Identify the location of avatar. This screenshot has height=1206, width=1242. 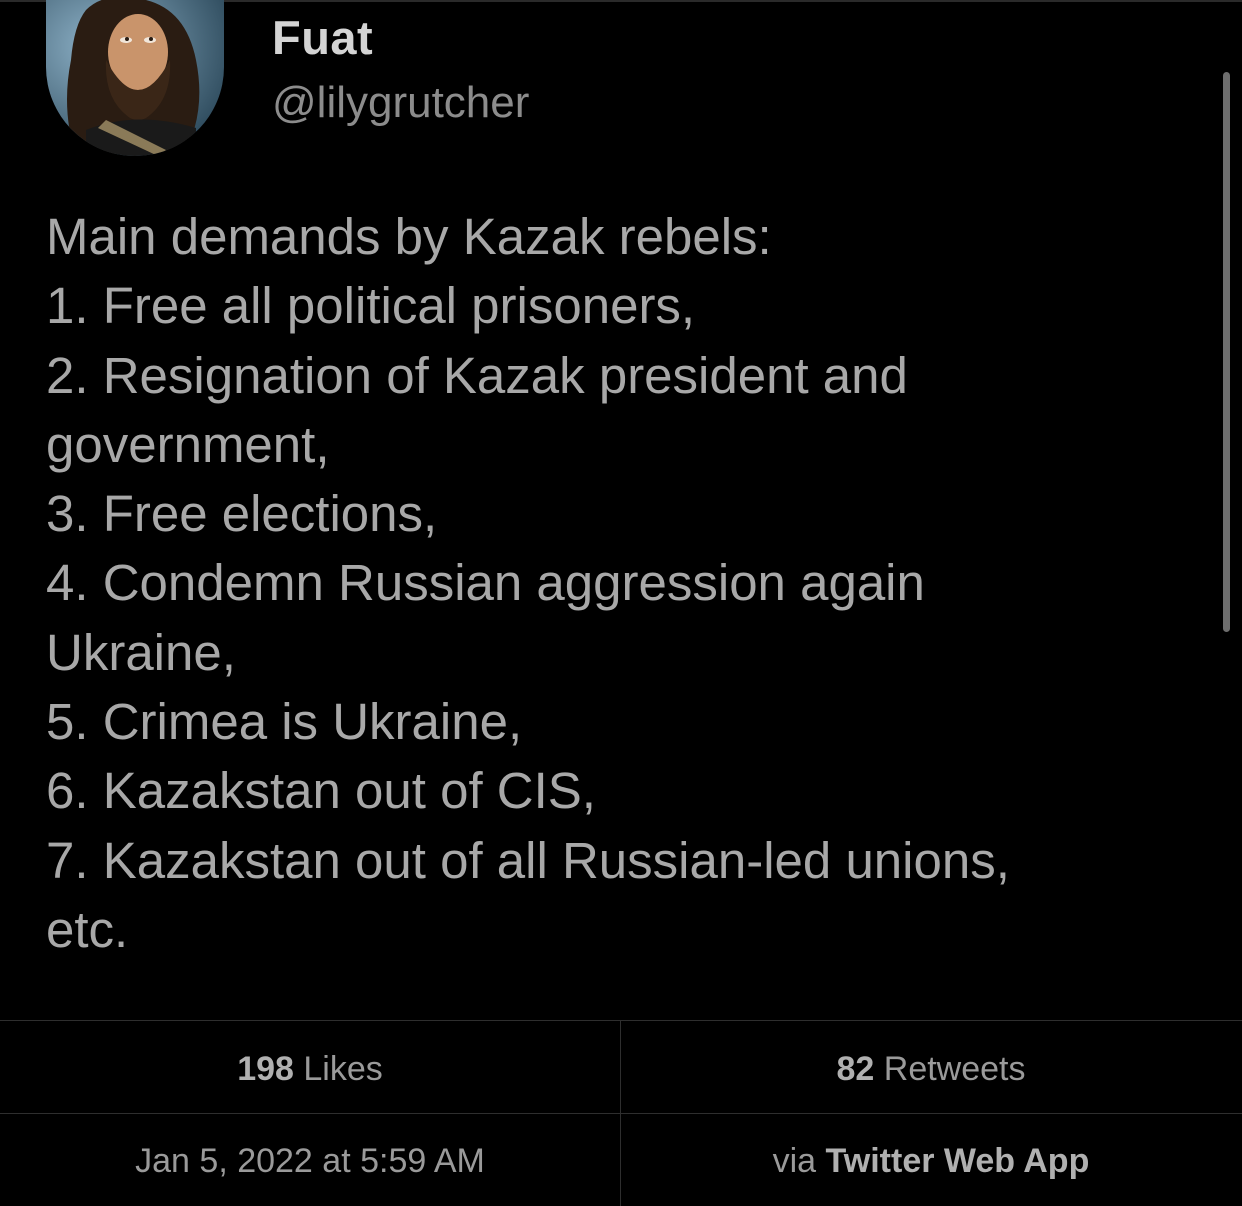
(135, 78).